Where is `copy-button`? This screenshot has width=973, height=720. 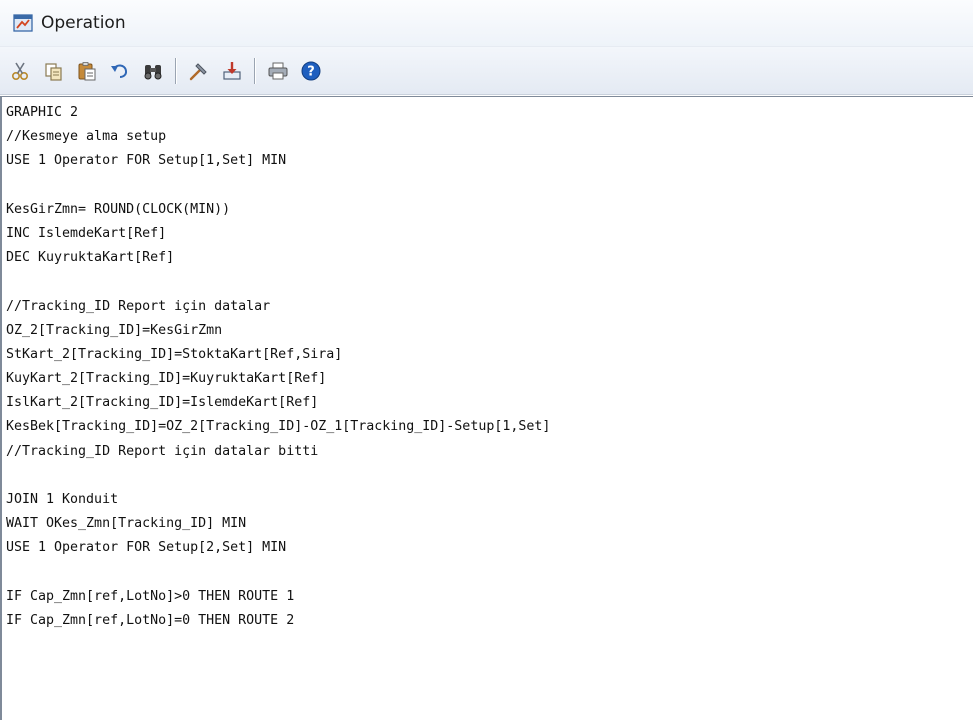
copy-button is located at coordinates (53, 71).